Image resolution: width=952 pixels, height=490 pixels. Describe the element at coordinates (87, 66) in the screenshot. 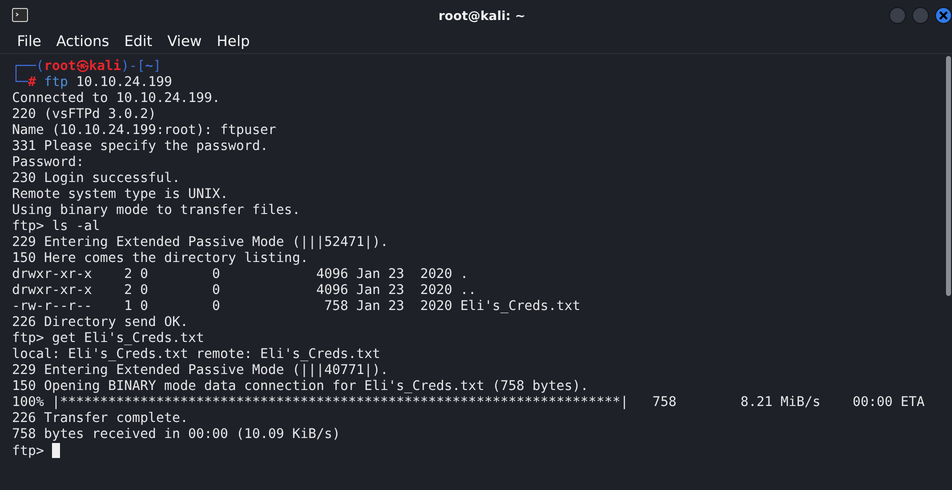

I see `prompt-line: ┌──(root㉿kali)-[~]` at that location.